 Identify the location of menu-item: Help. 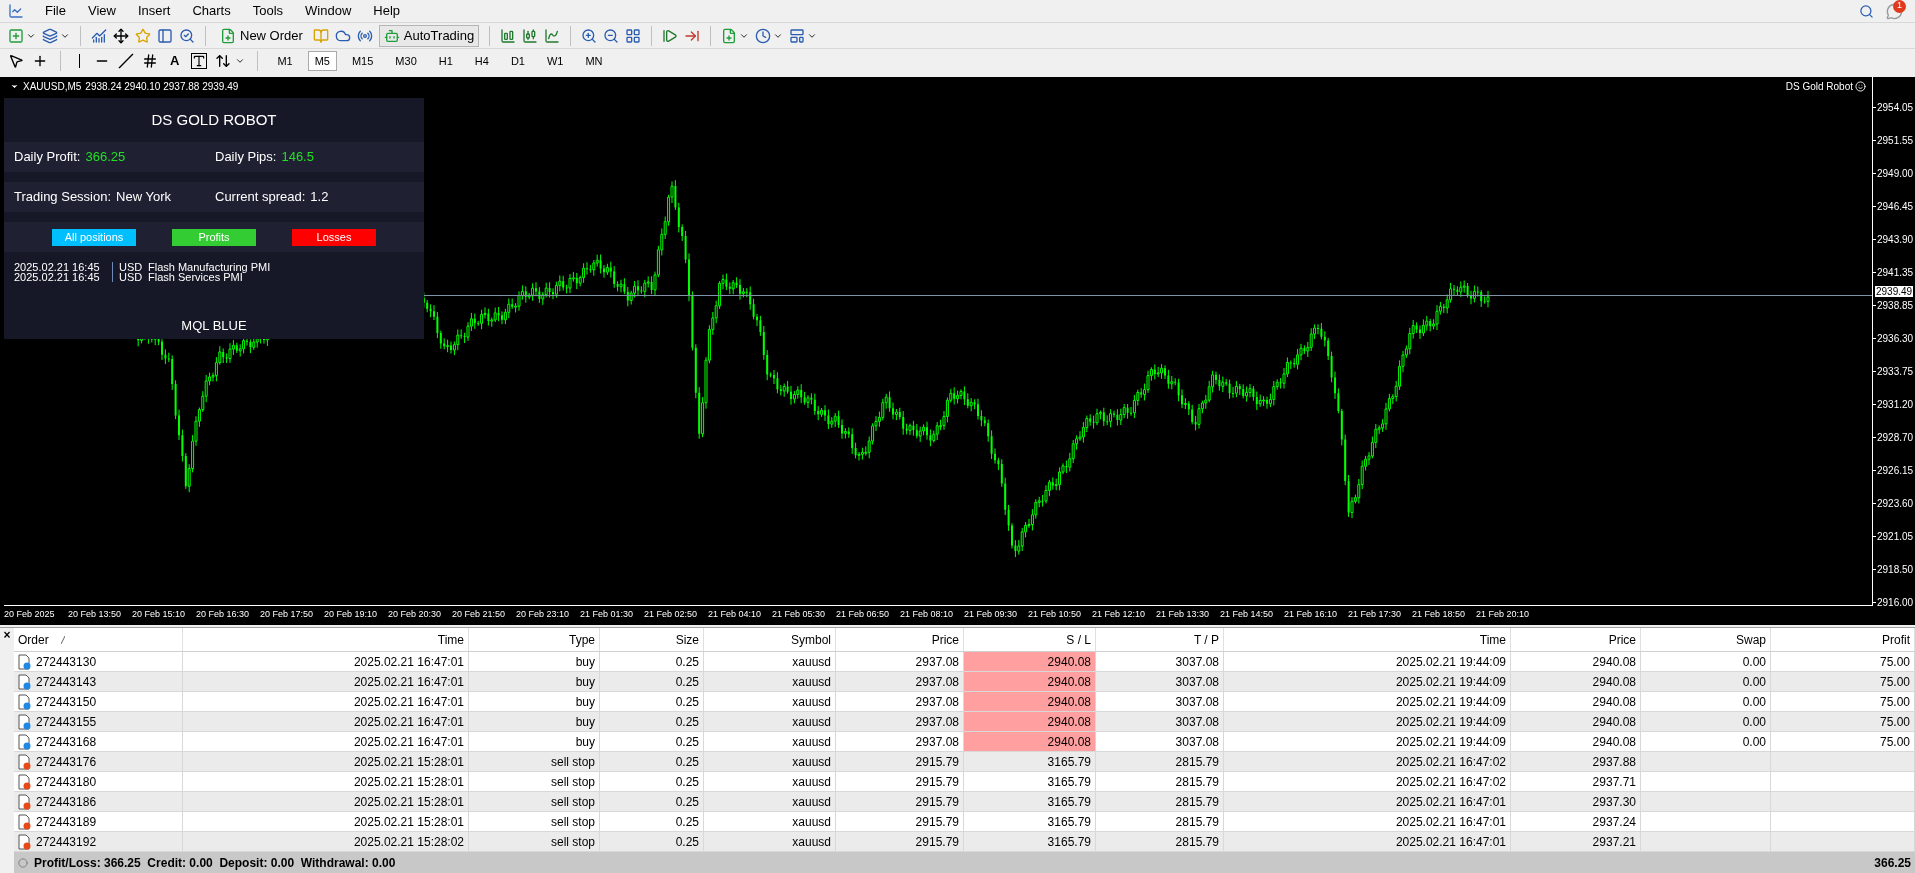
(387, 11).